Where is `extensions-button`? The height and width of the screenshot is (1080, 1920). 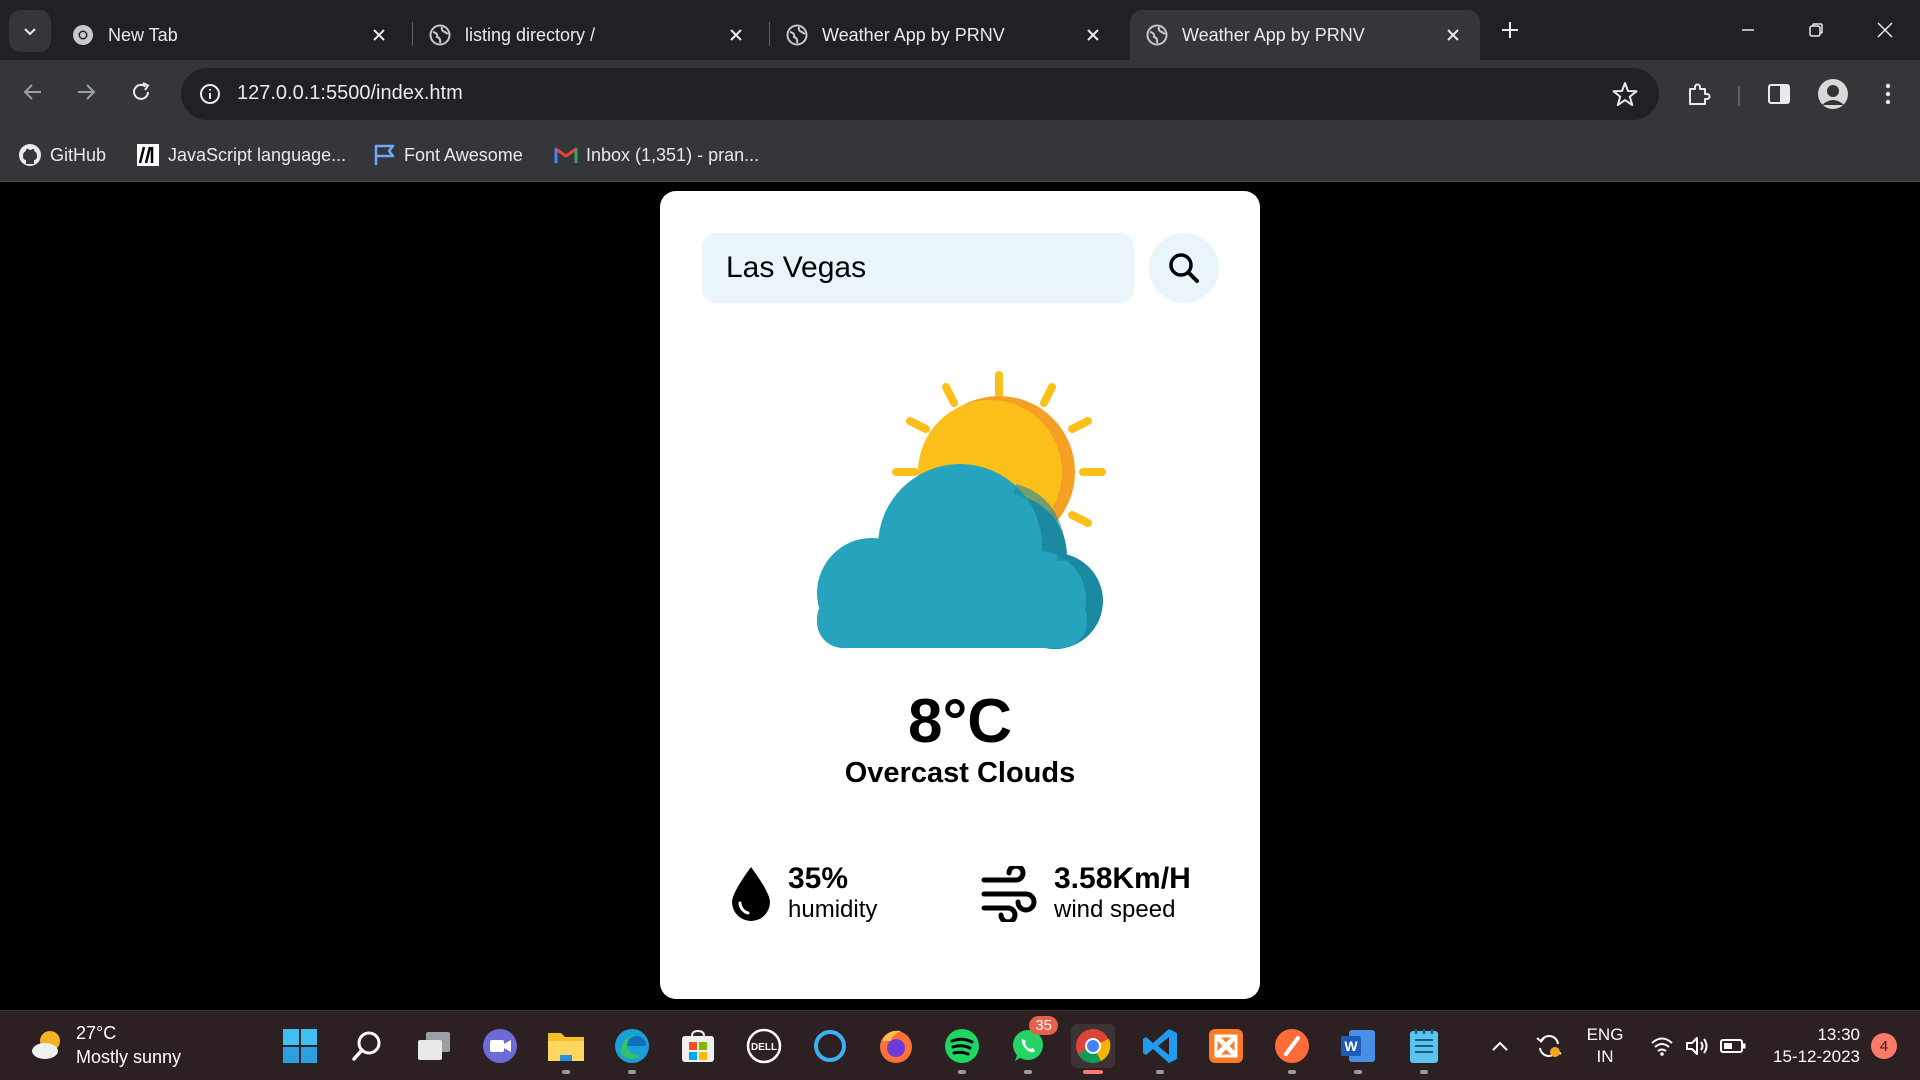
extensions-button is located at coordinates (1699, 94).